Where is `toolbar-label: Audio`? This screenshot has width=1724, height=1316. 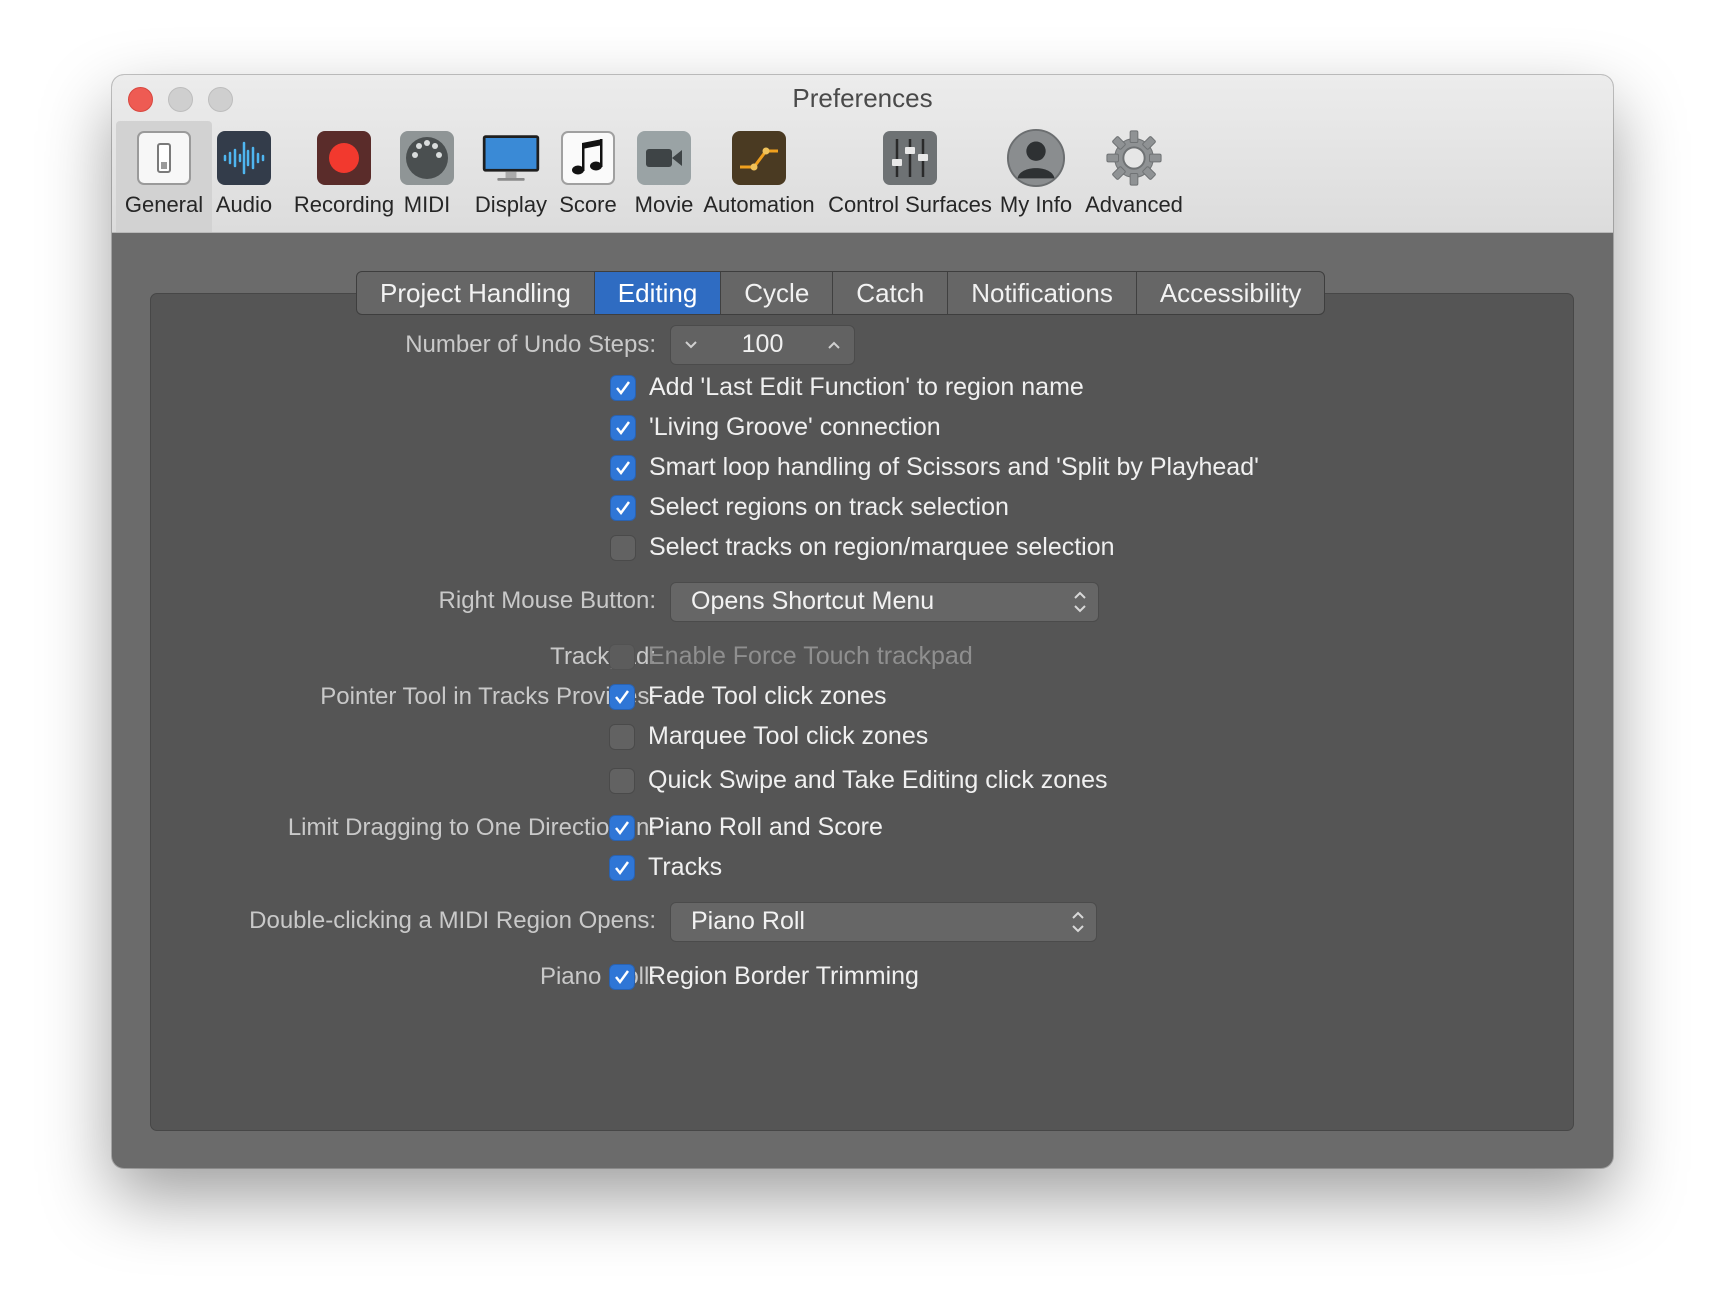 toolbar-label: Audio is located at coordinates (244, 204).